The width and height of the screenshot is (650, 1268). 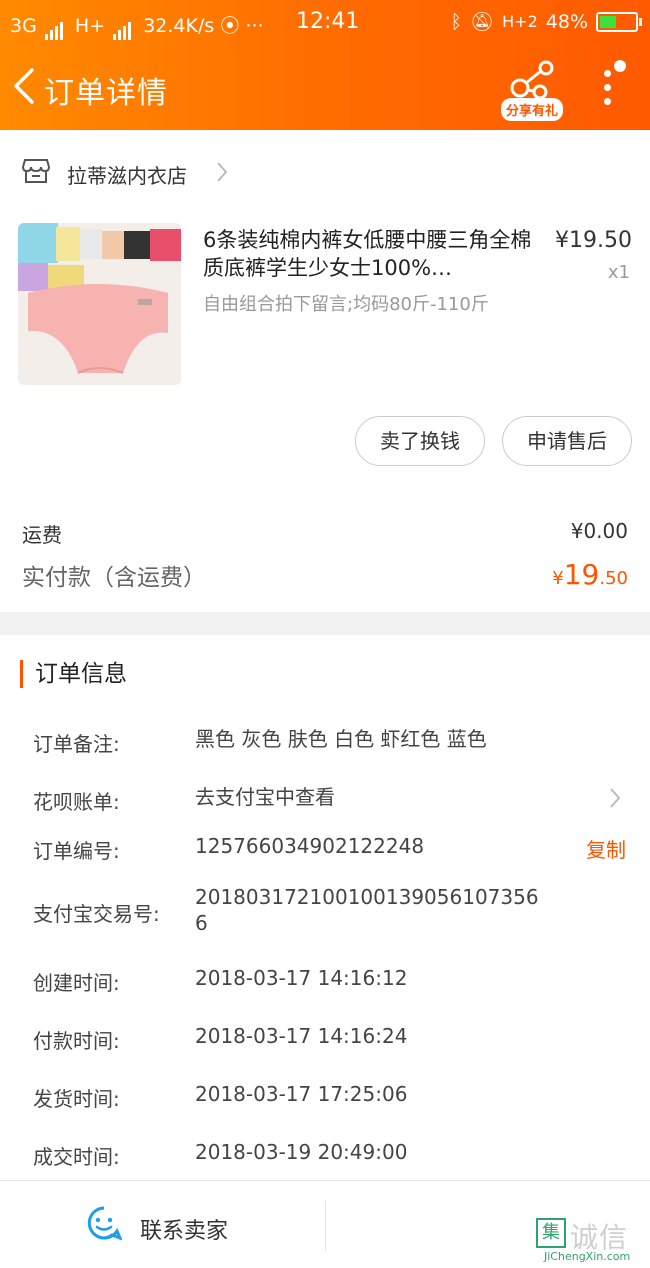 I want to click on share-icon, so click(x=532, y=80).